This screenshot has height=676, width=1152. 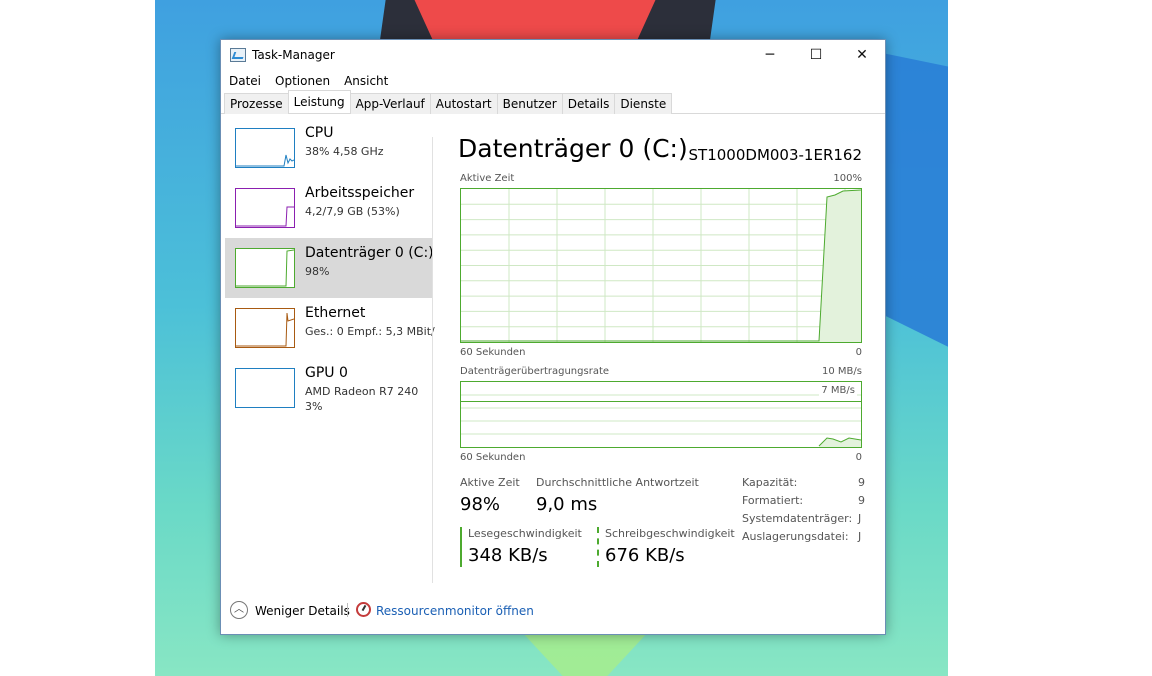 What do you see at coordinates (508, 555) in the screenshot?
I see `read-speed-value: 348 KB/s` at bounding box center [508, 555].